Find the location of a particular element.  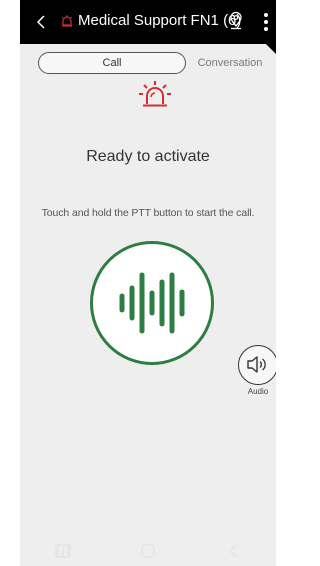

home-icon is located at coordinates (148, 551).